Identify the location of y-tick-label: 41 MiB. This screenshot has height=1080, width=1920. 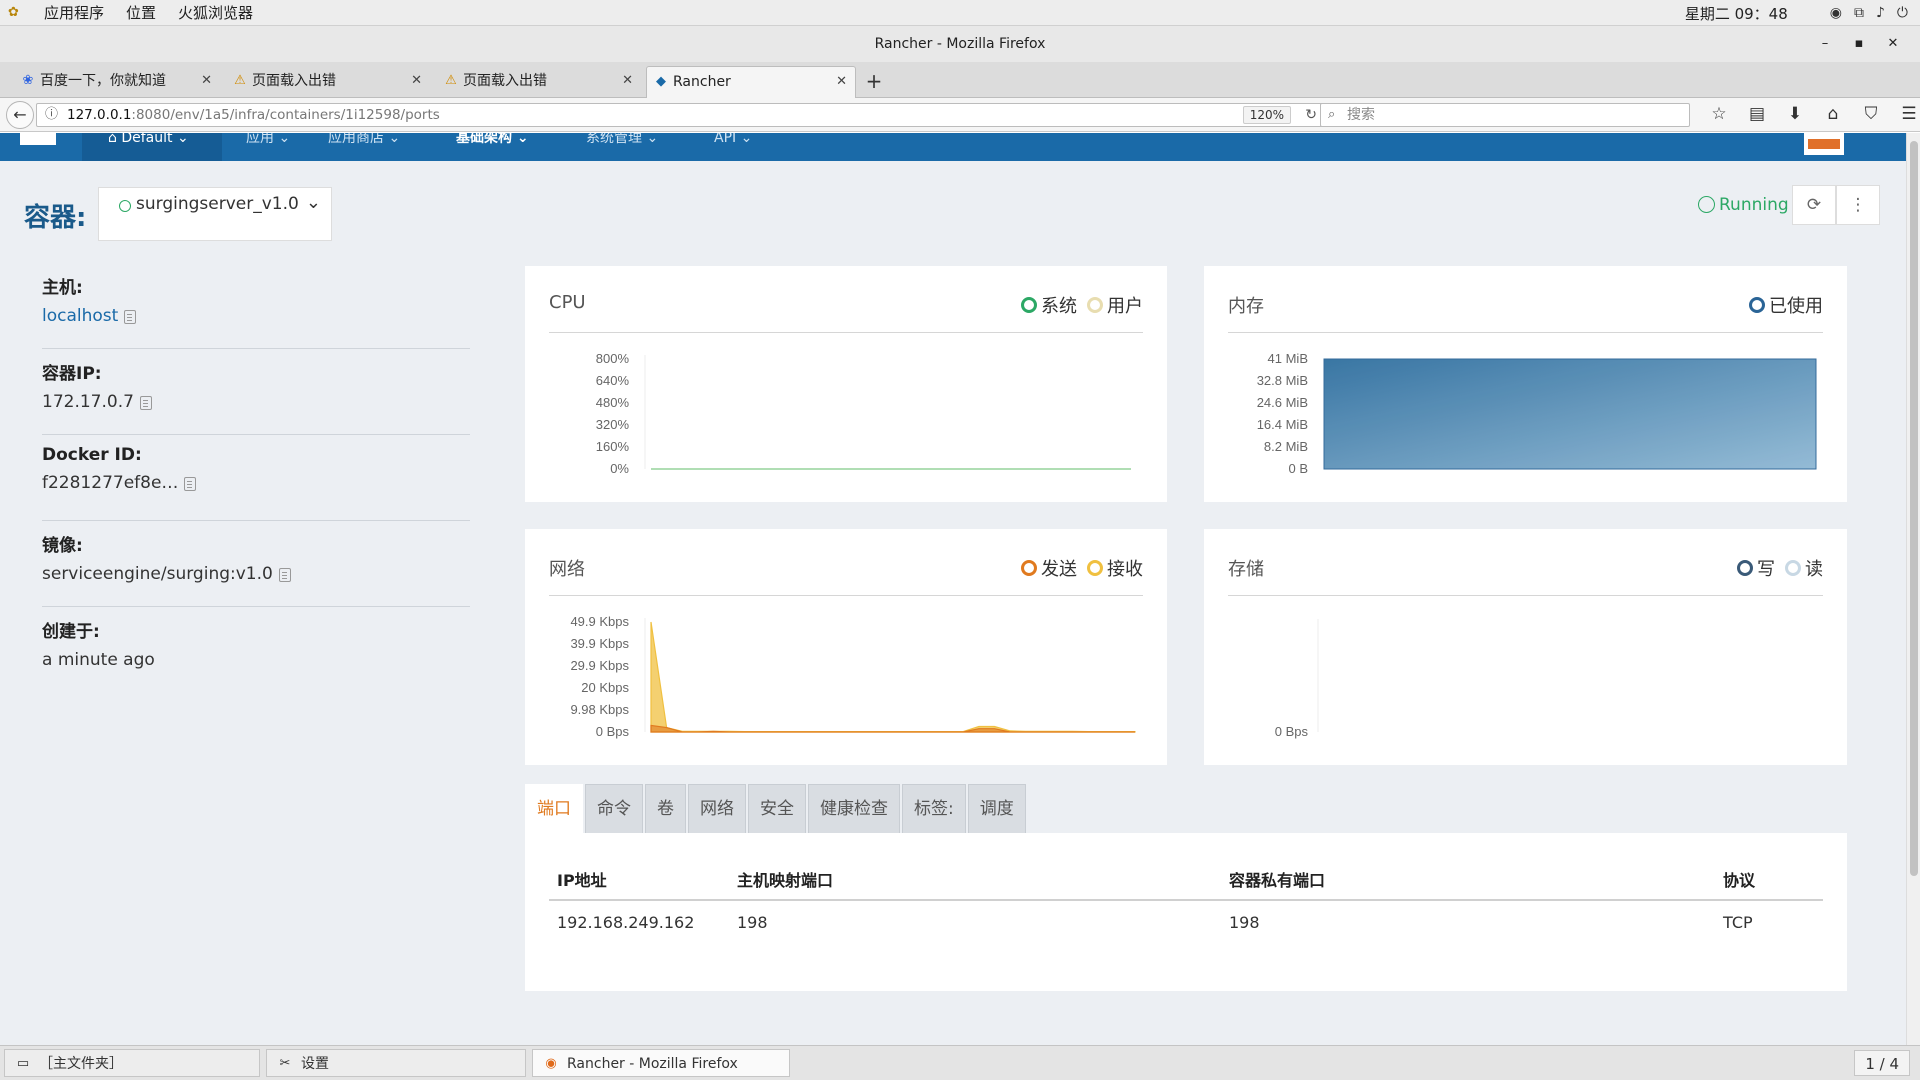
(1288, 358).